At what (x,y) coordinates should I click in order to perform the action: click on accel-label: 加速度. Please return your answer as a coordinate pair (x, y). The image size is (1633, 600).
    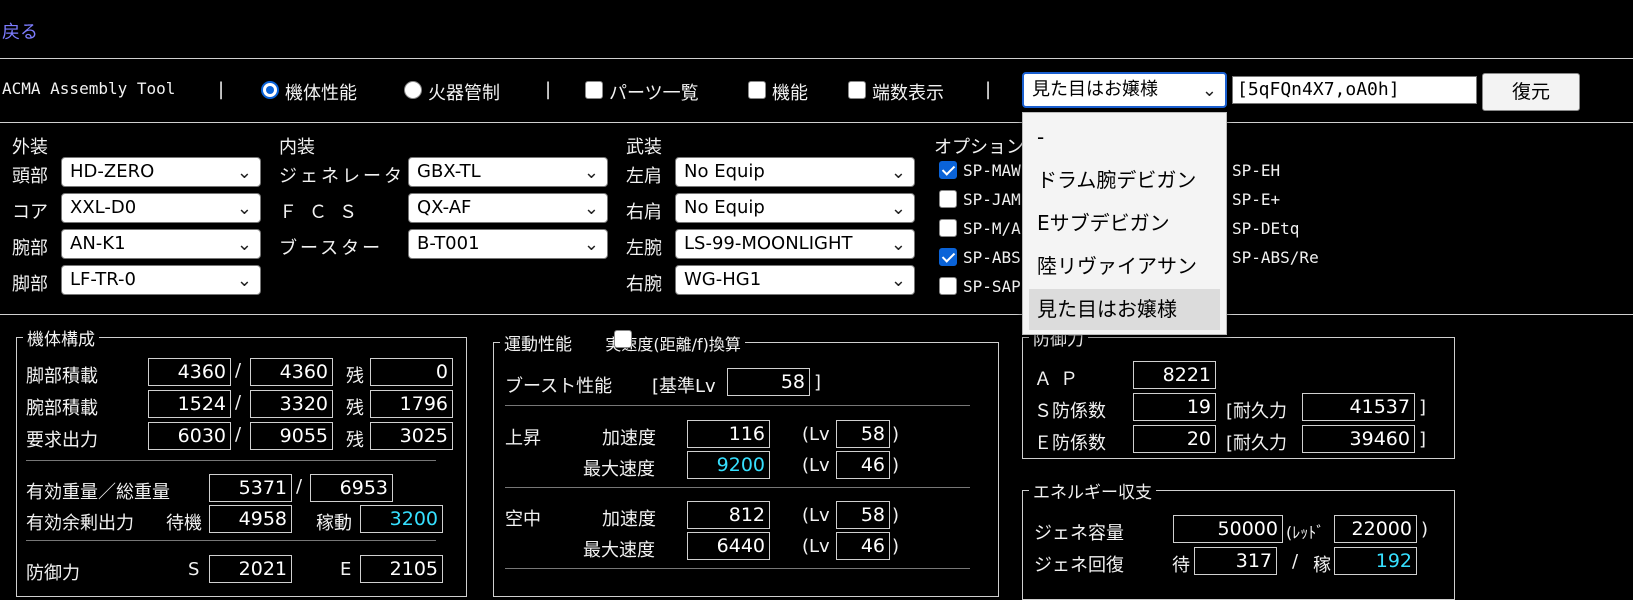
    Looking at the image, I should click on (629, 438).